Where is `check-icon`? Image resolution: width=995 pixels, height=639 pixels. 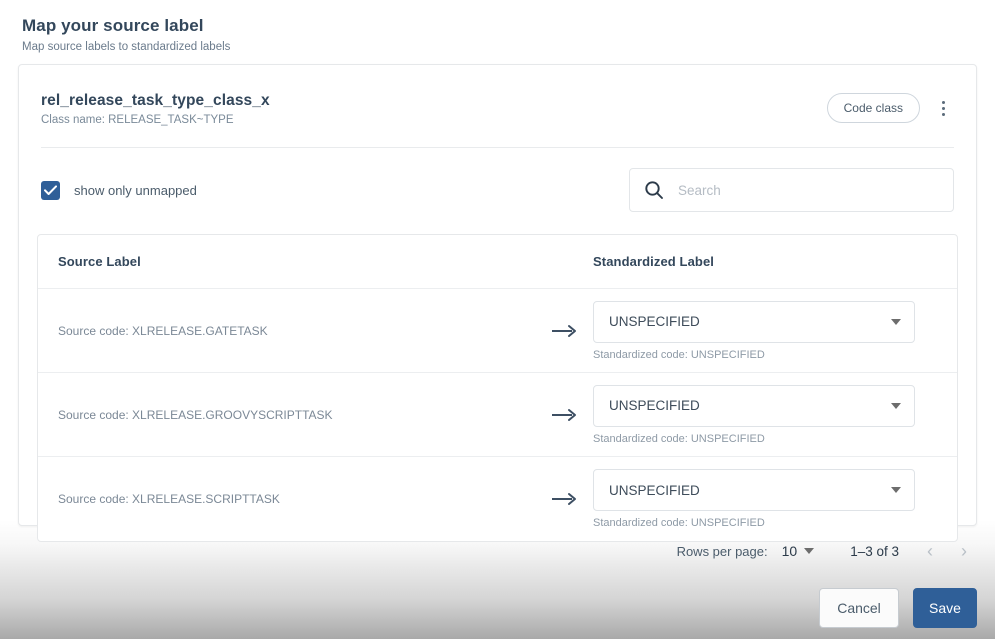 check-icon is located at coordinates (50, 189).